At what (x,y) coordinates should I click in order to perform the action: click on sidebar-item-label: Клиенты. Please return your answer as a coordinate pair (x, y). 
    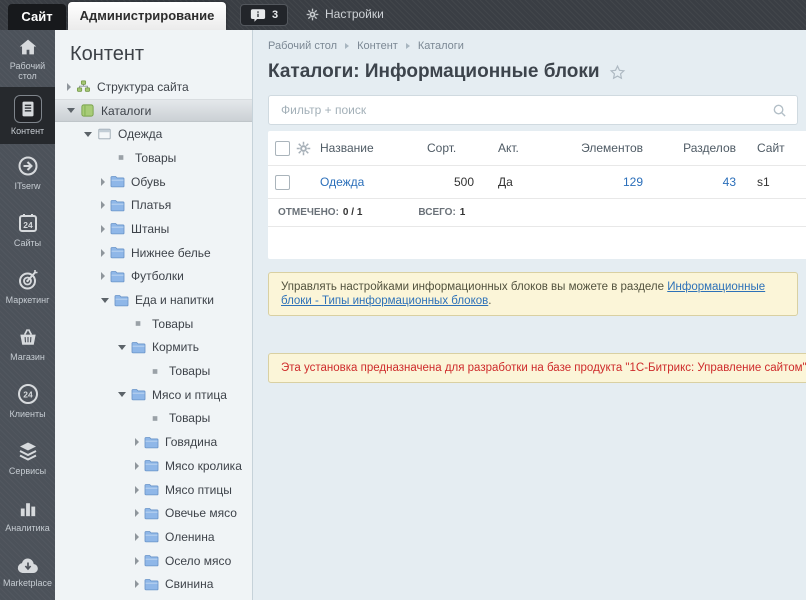
    Looking at the image, I should click on (27, 414).